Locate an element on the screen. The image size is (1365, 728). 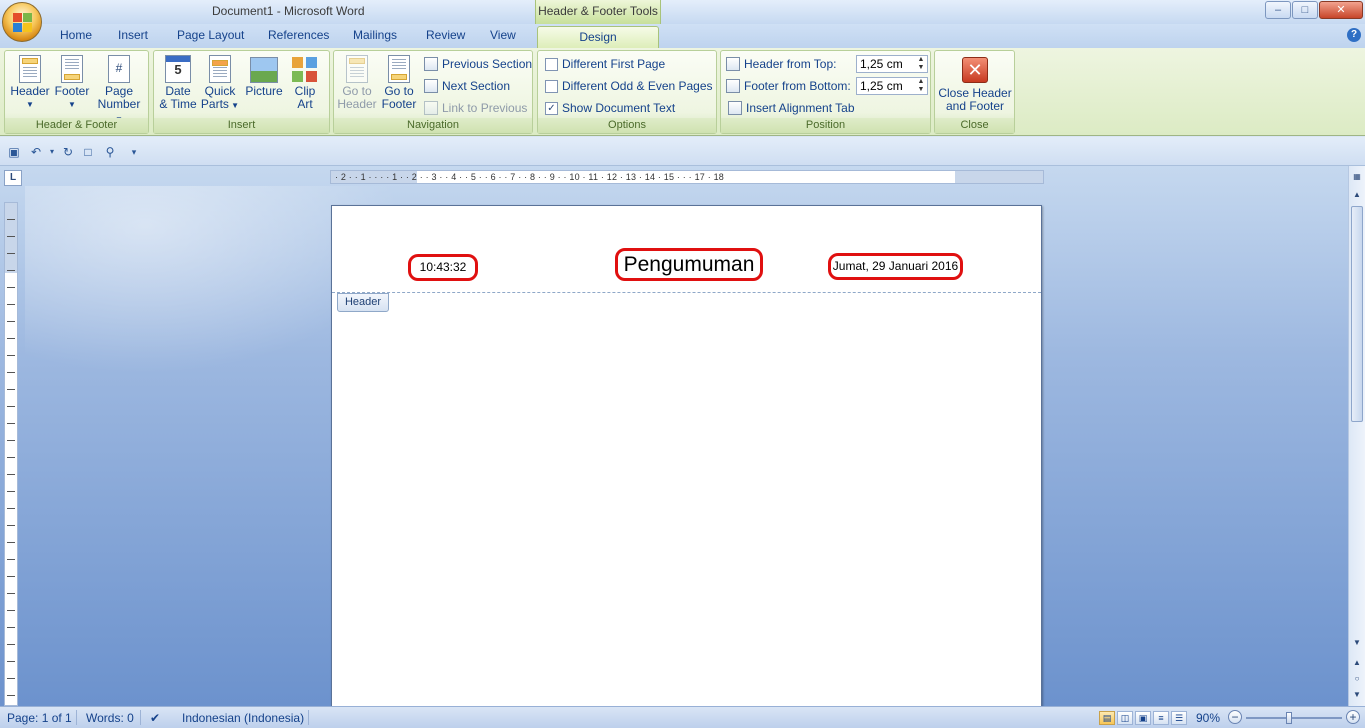
next-page-icon: ▼ is located at coordinates (1357, 695).